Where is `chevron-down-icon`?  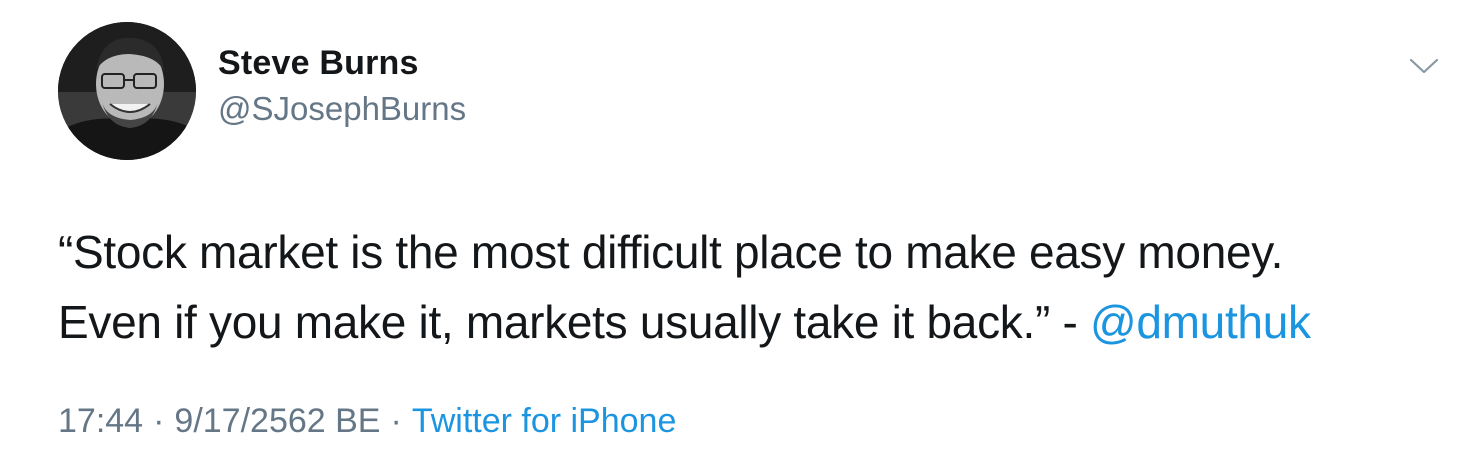
chevron-down-icon is located at coordinates (1424, 66).